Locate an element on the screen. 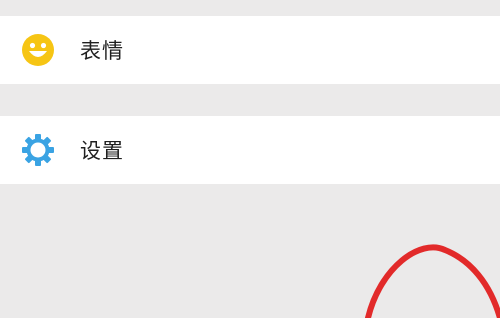 The image size is (500, 318). menu-item-emoji-label: 表情 is located at coordinates (102, 51).